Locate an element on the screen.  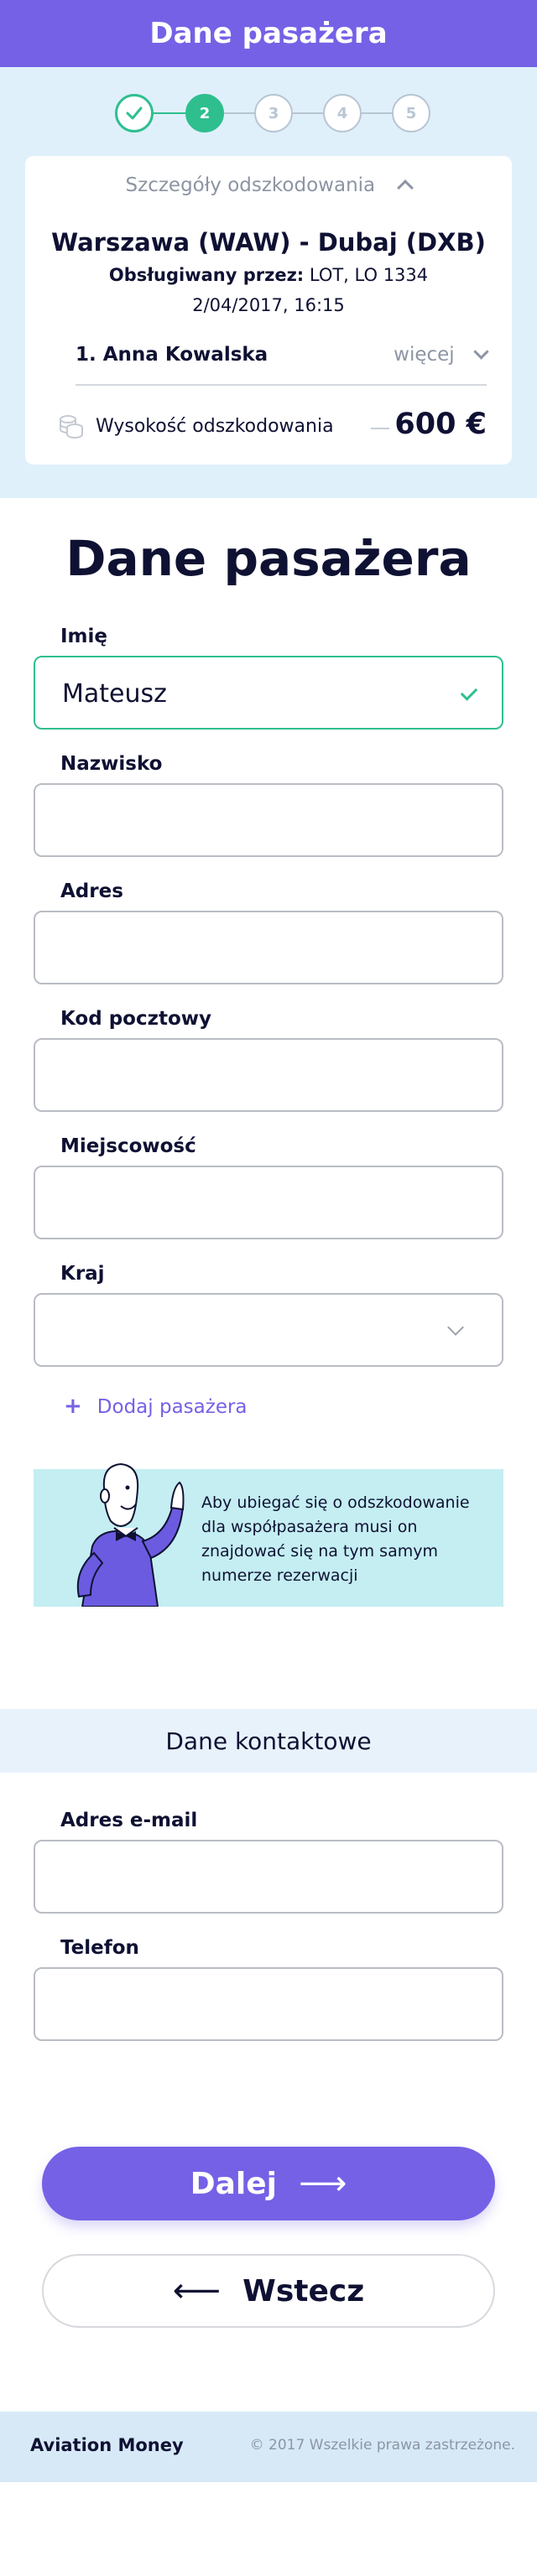
city-label: Miejscowość is located at coordinates (128, 1146).